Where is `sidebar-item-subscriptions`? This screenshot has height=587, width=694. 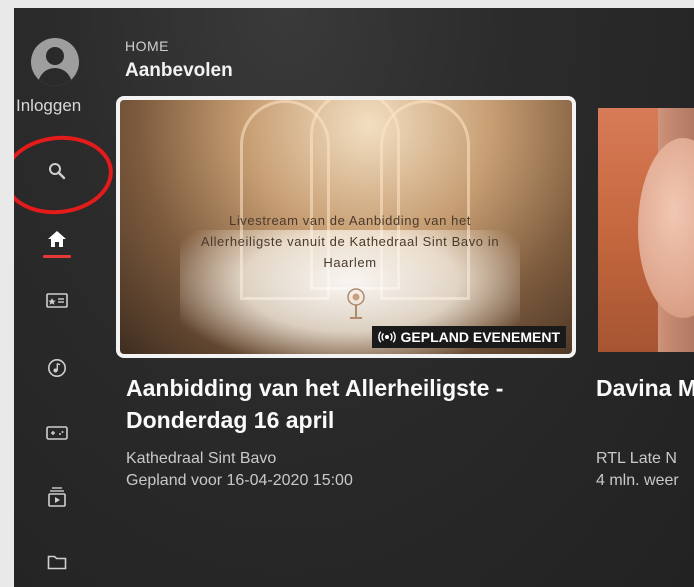 sidebar-item-subscriptions is located at coordinates (57, 300).